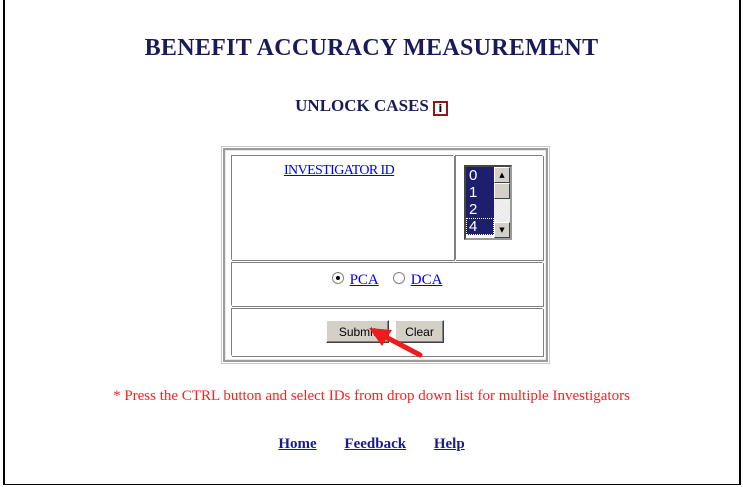  I want to click on listbox-scrollbar: ▲ ▼, so click(502, 202).